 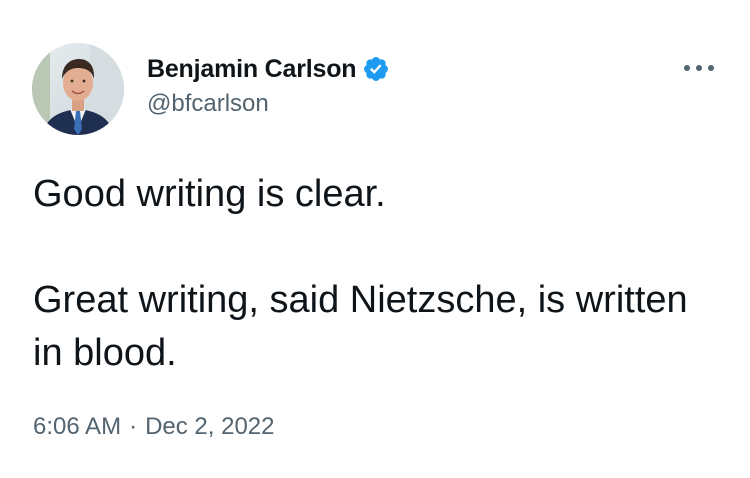 What do you see at coordinates (209, 427) in the screenshot?
I see `tweet-date: Dec 2, 2022` at bounding box center [209, 427].